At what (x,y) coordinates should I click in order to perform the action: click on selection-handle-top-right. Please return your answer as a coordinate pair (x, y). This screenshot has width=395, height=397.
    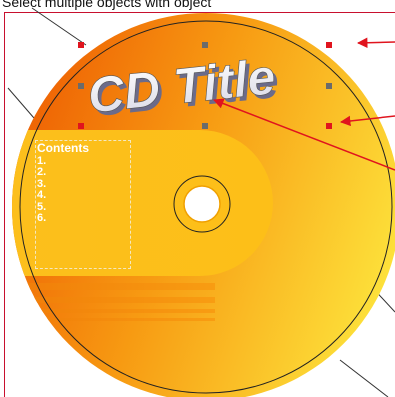
    Looking at the image, I should click on (329, 45).